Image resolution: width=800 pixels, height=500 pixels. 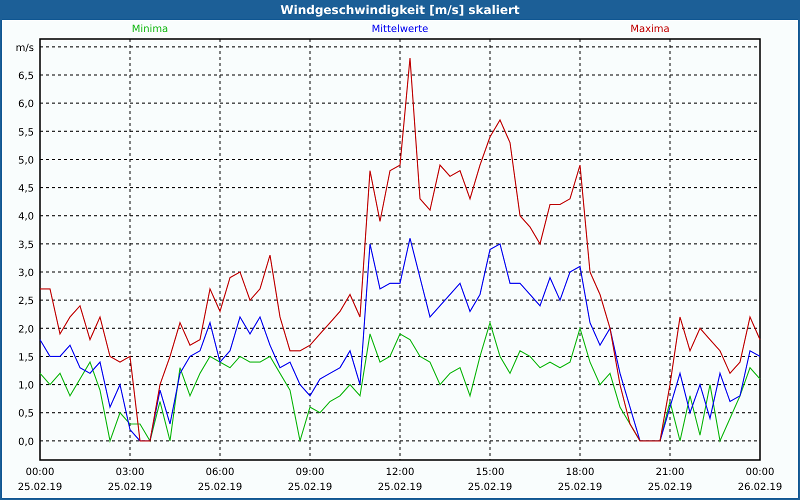 I want to click on y-tick-label: 5,0, so click(x=26, y=160).